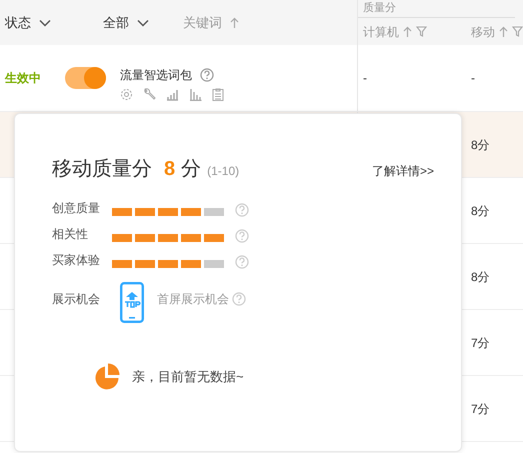 The height and width of the screenshot is (453, 523). I want to click on score-value: 8, so click(170, 169).